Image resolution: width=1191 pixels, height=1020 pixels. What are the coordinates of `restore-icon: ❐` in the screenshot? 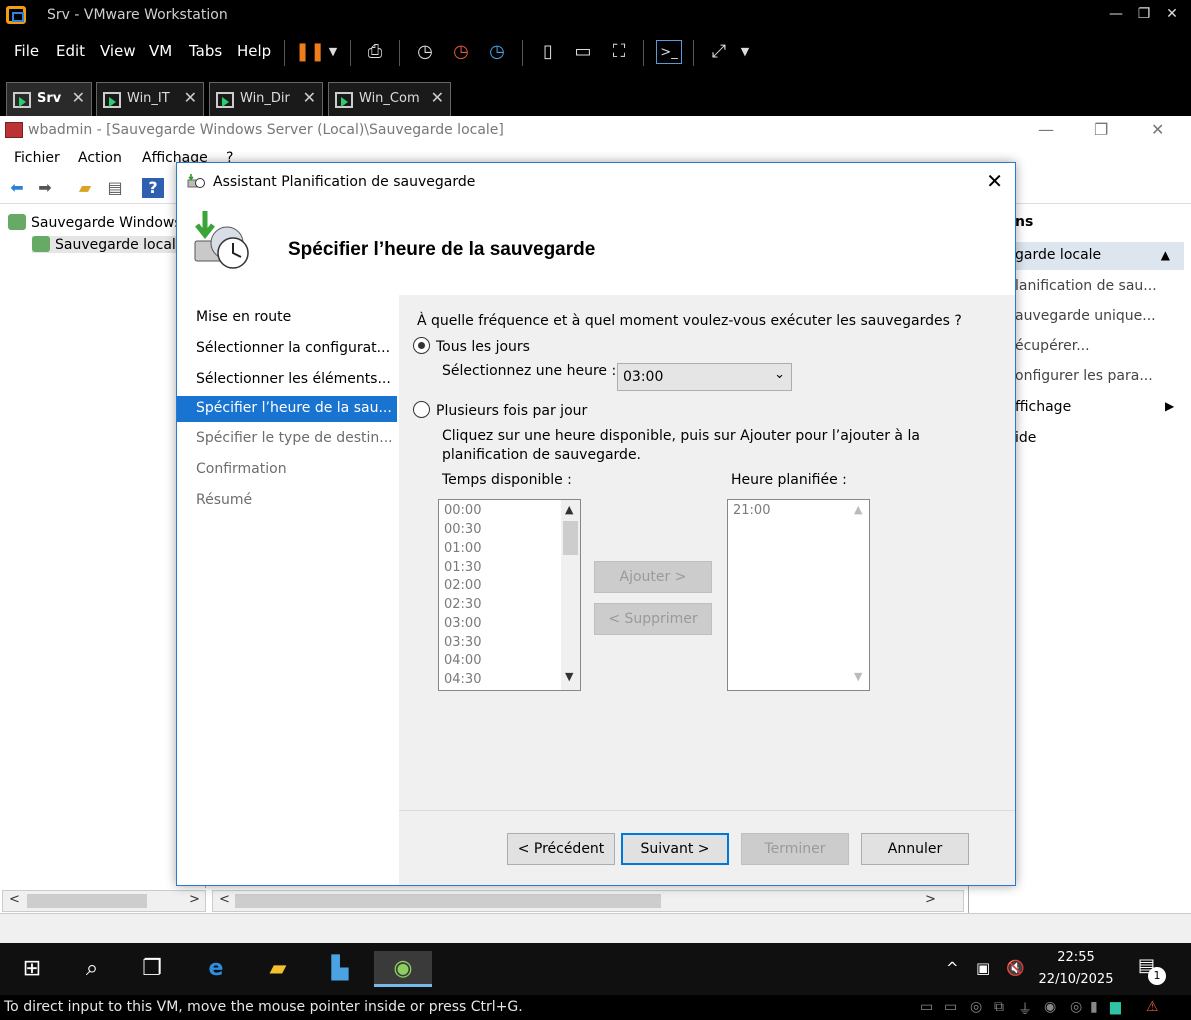 It's located at (1144, 14).